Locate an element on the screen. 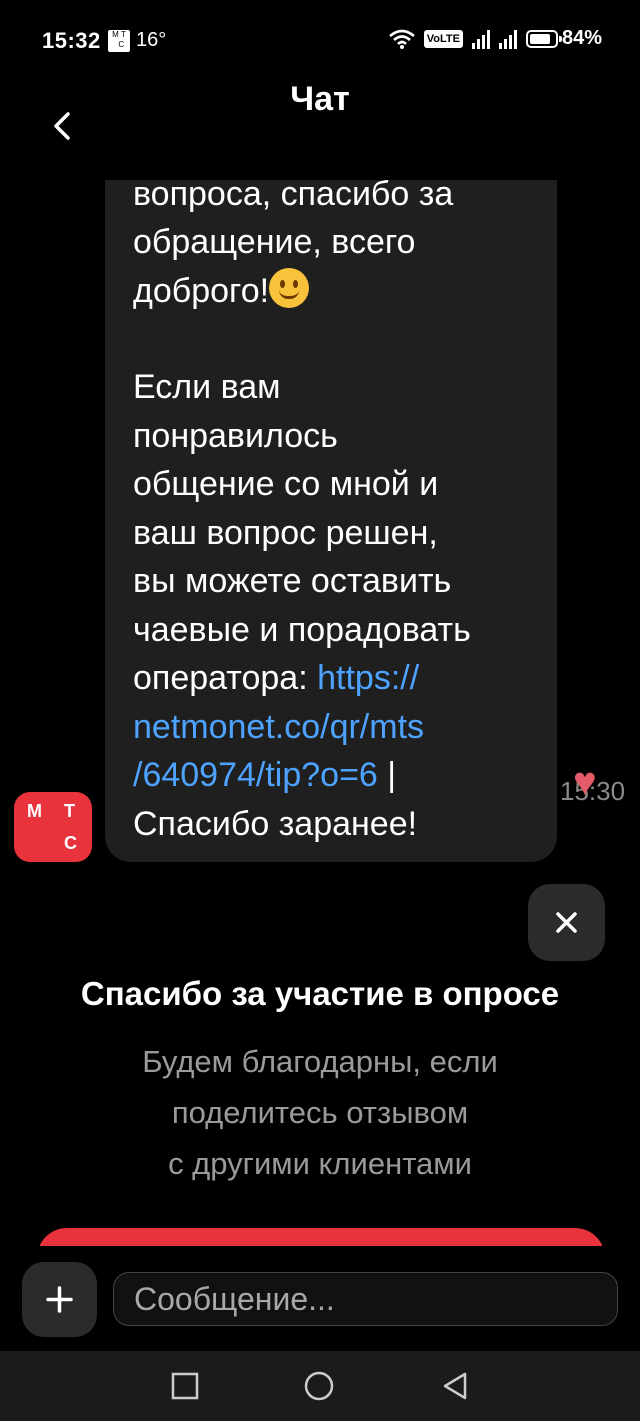  status-right: VoLTE 84% is located at coordinates (495, 38).